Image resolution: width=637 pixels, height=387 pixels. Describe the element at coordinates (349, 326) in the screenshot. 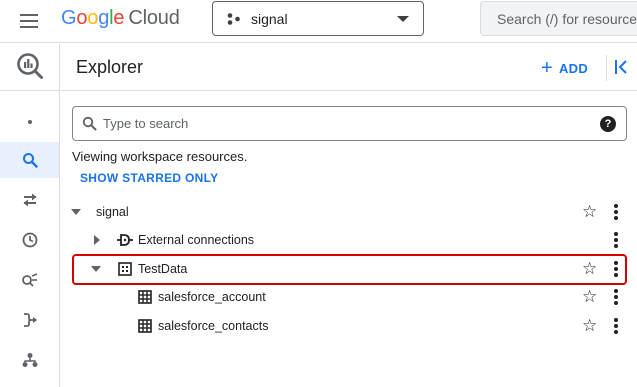

I see `tree-node-table: salesforce_contacts ☆` at that location.